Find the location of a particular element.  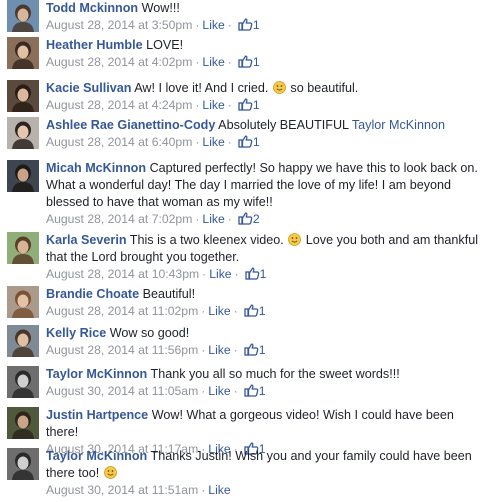

comment-meta: August 28, 2014 at 10:43pm · Like · 1 is located at coordinates (266, 274).